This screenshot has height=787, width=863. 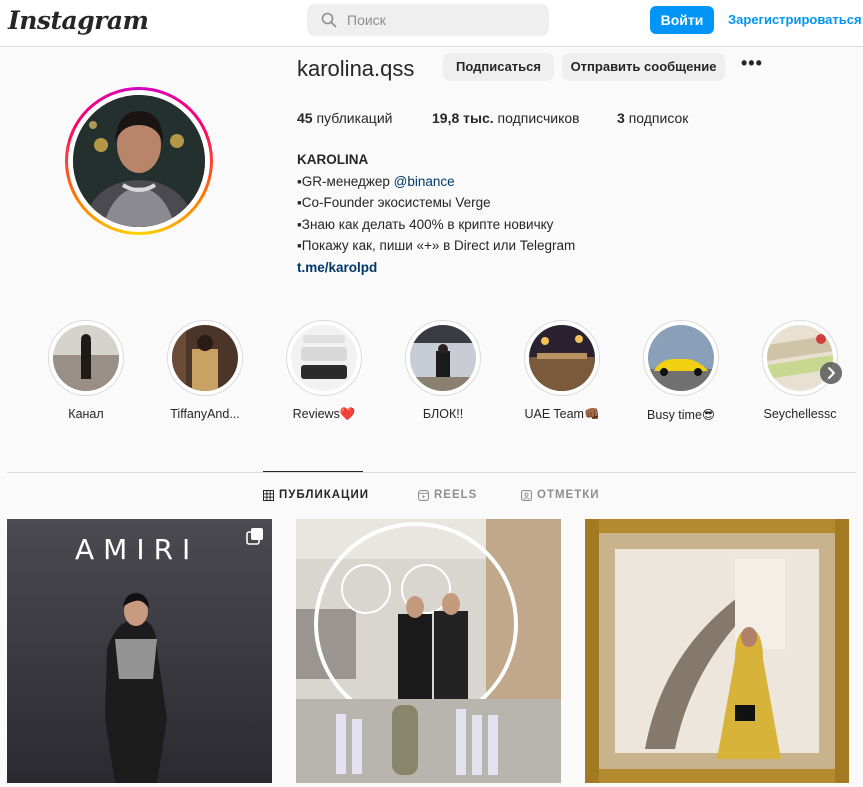 I want to click on search-placeholder: Поиск, so click(x=366, y=20).